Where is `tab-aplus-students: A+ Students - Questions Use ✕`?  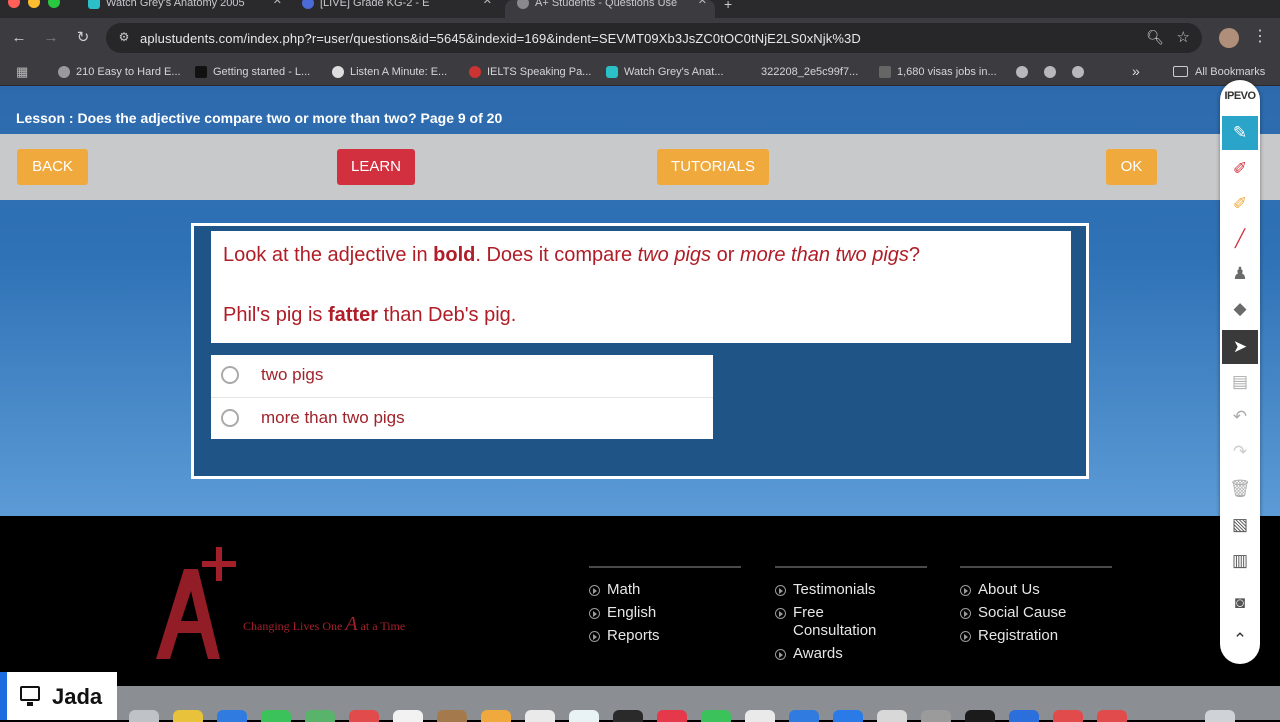 tab-aplus-students: A+ Students - Questions Use ✕ is located at coordinates (610, 9).